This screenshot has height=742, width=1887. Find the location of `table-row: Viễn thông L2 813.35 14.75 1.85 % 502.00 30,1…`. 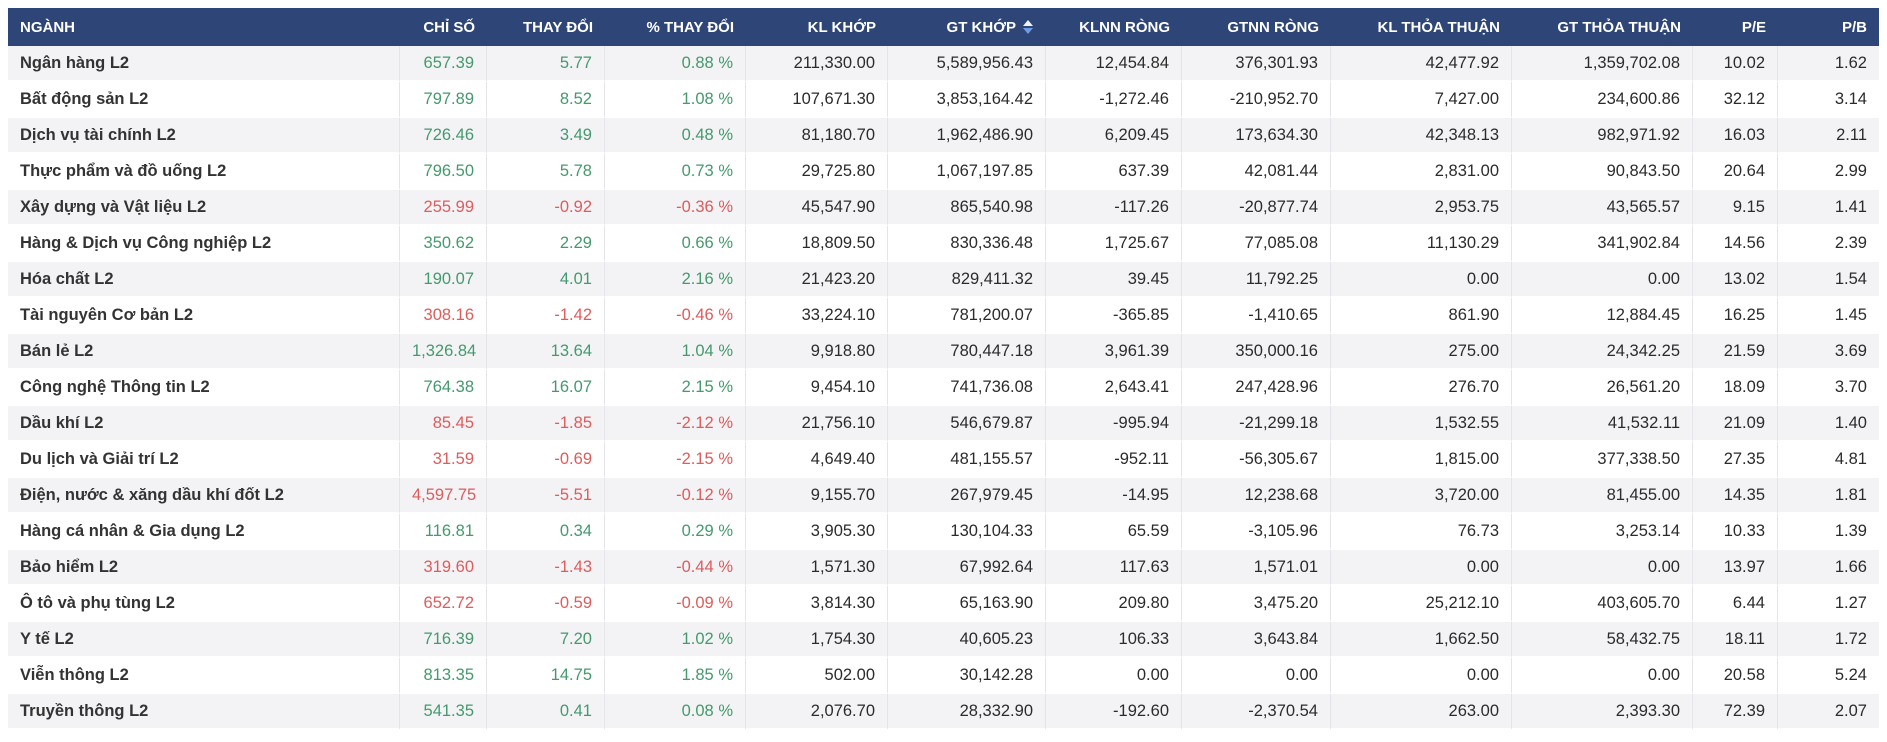

table-row: Viễn thông L2 813.35 14.75 1.85 % 502.00 30,1… is located at coordinates (943, 676).